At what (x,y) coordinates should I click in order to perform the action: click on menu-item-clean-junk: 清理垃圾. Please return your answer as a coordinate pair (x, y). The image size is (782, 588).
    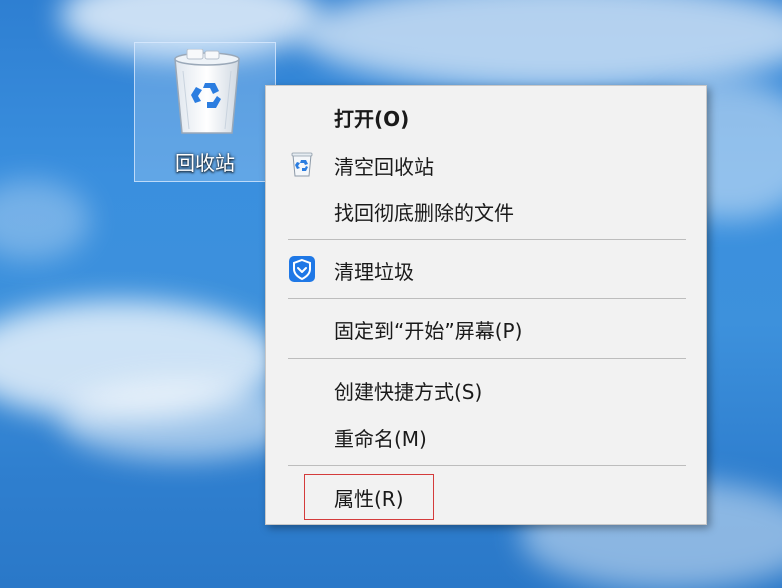
    Looking at the image, I should click on (486, 269).